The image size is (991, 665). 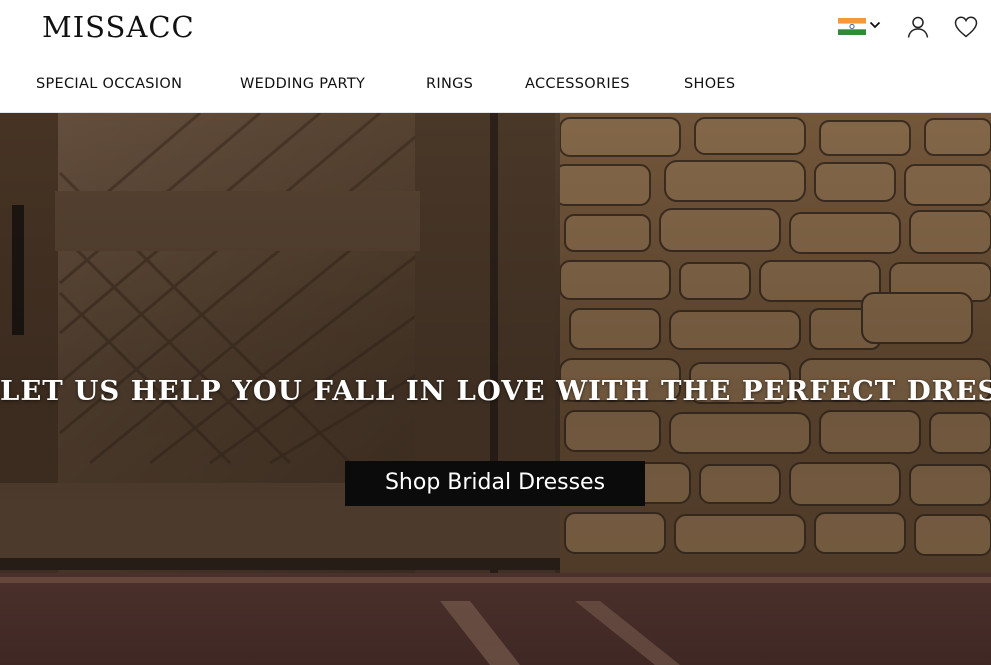 I want to click on nav-item-accessories: ACCESSORIES, so click(x=577, y=84).